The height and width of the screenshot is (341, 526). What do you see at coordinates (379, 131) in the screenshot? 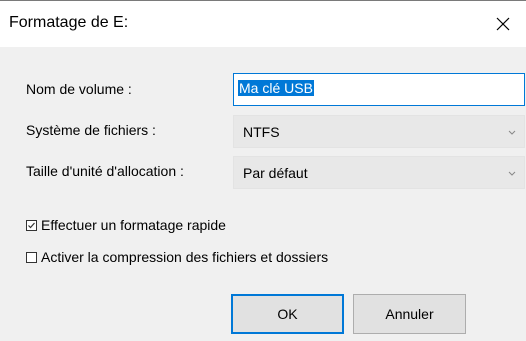
I see `filesystem-select: NTFS` at bounding box center [379, 131].